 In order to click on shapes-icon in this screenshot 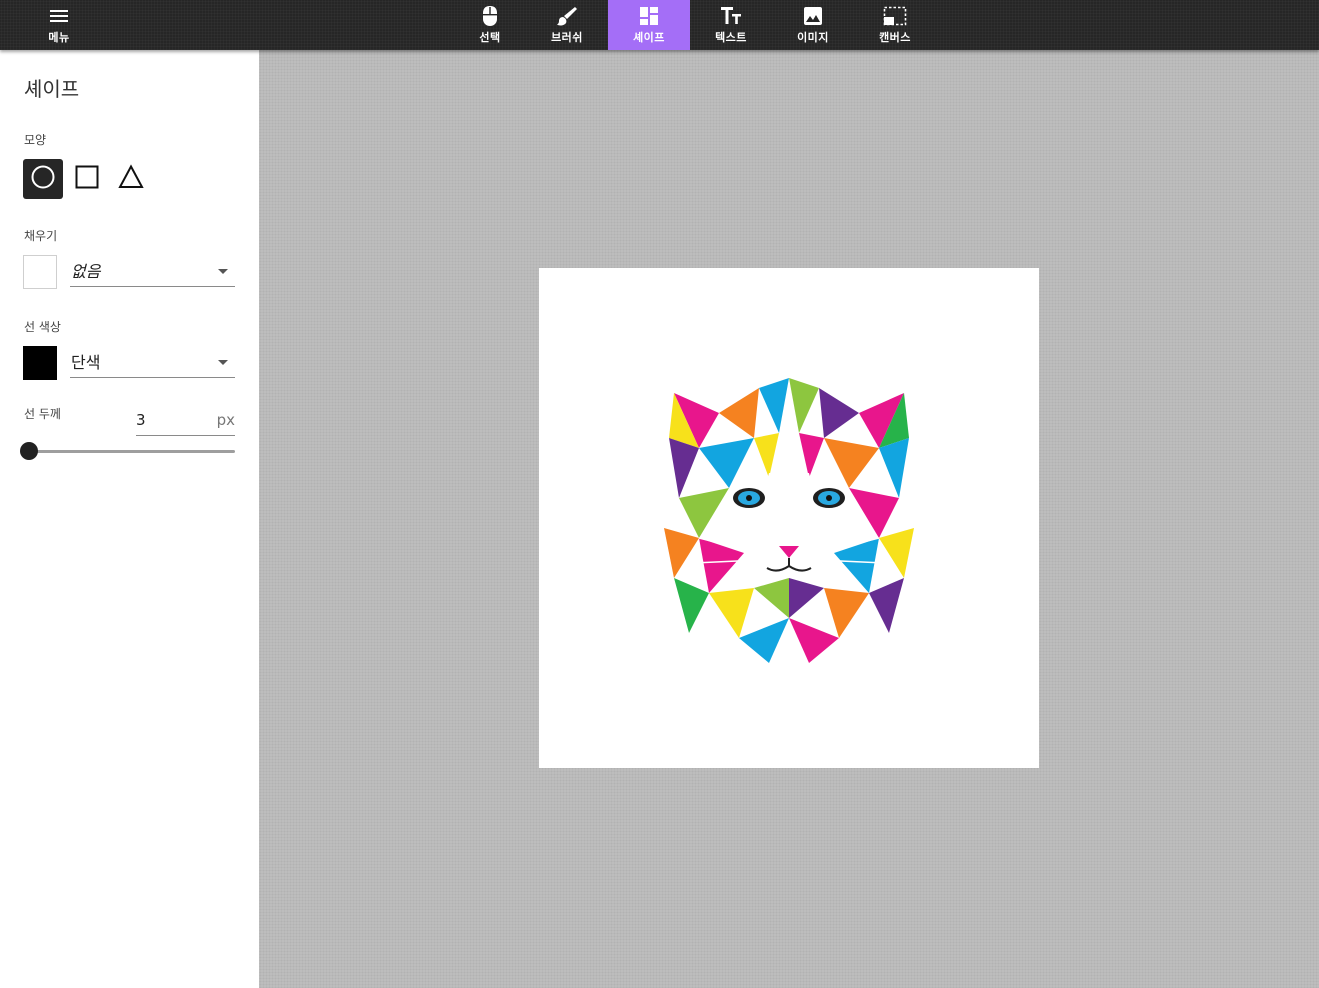, I will do `click(649, 16)`.